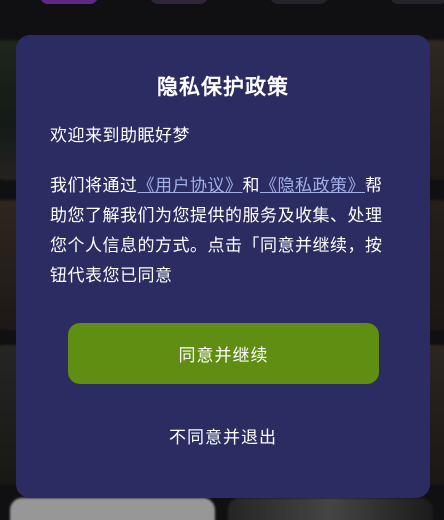 The width and height of the screenshot is (444, 520). Describe the element at coordinates (251, 186) in the screenshot. I see `body-conjunction: 和` at that location.